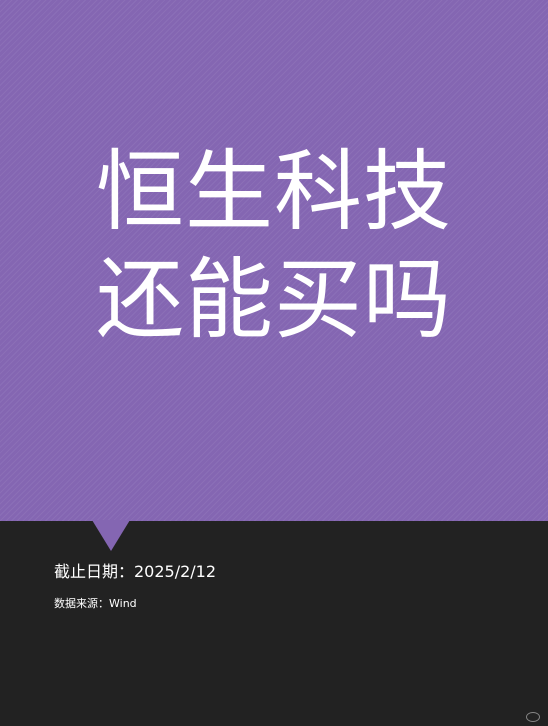 Image resolution: width=548 pixels, height=726 pixels. Describe the element at coordinates (533, 717) in the screenshot. I see `watermark-icon` at that location.